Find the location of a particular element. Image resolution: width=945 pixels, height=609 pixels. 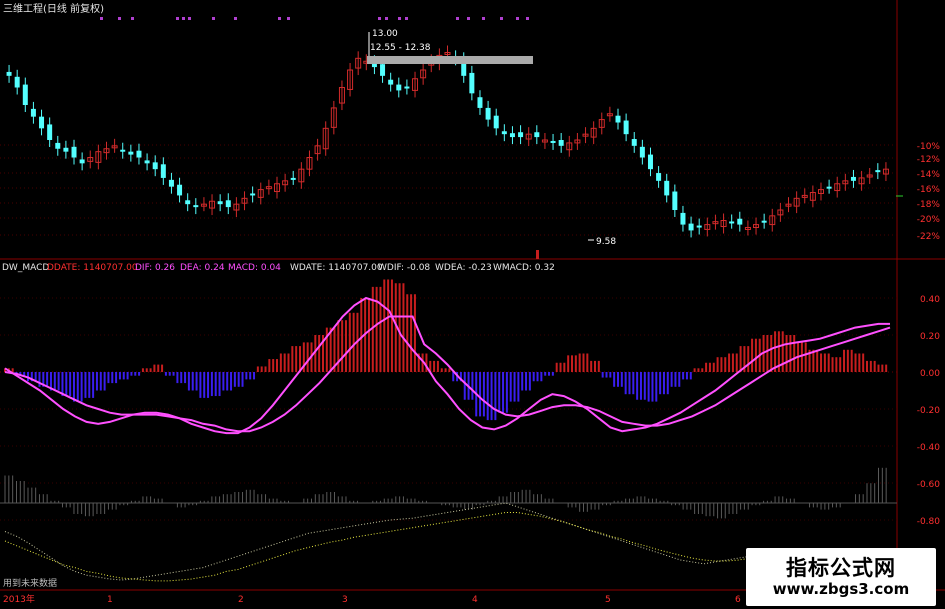

macd-tick: -0.80 is located at coordinates (929, 522).